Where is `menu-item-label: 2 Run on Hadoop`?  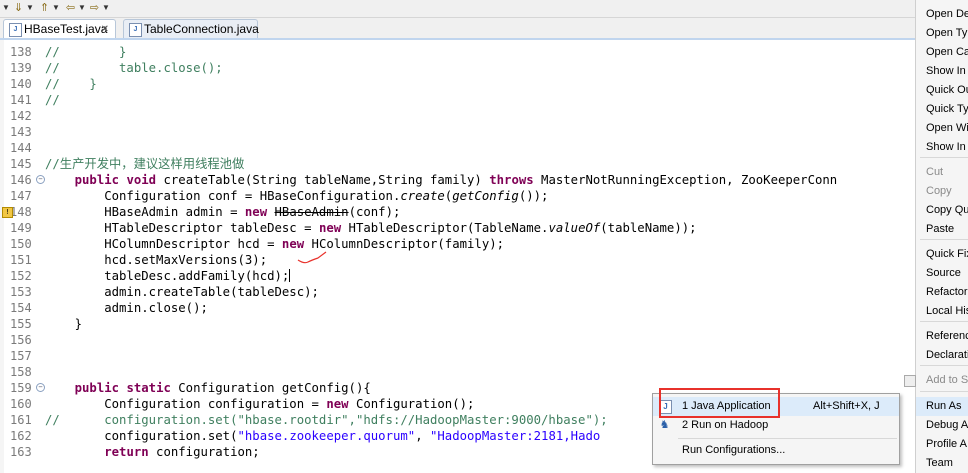 menu-item-label: 2 Run on Hadoop is located at coordinates (725, 425).